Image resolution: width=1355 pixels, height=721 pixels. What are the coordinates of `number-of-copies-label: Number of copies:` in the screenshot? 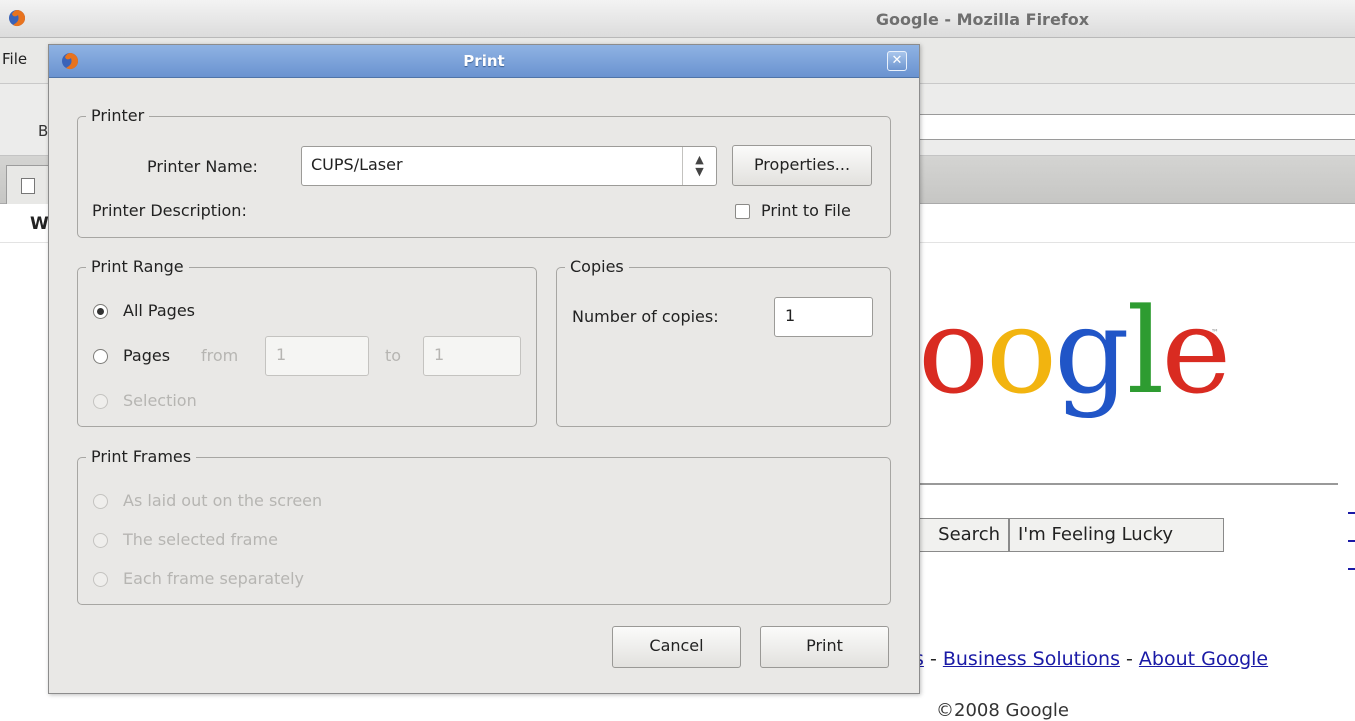 It's located at (645, 316).